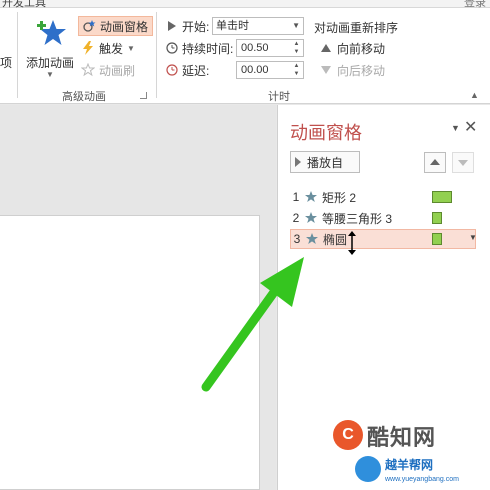  Describe the element at coordinates (296, 218) in the screenshot. I see `item-number: 2` at that location.